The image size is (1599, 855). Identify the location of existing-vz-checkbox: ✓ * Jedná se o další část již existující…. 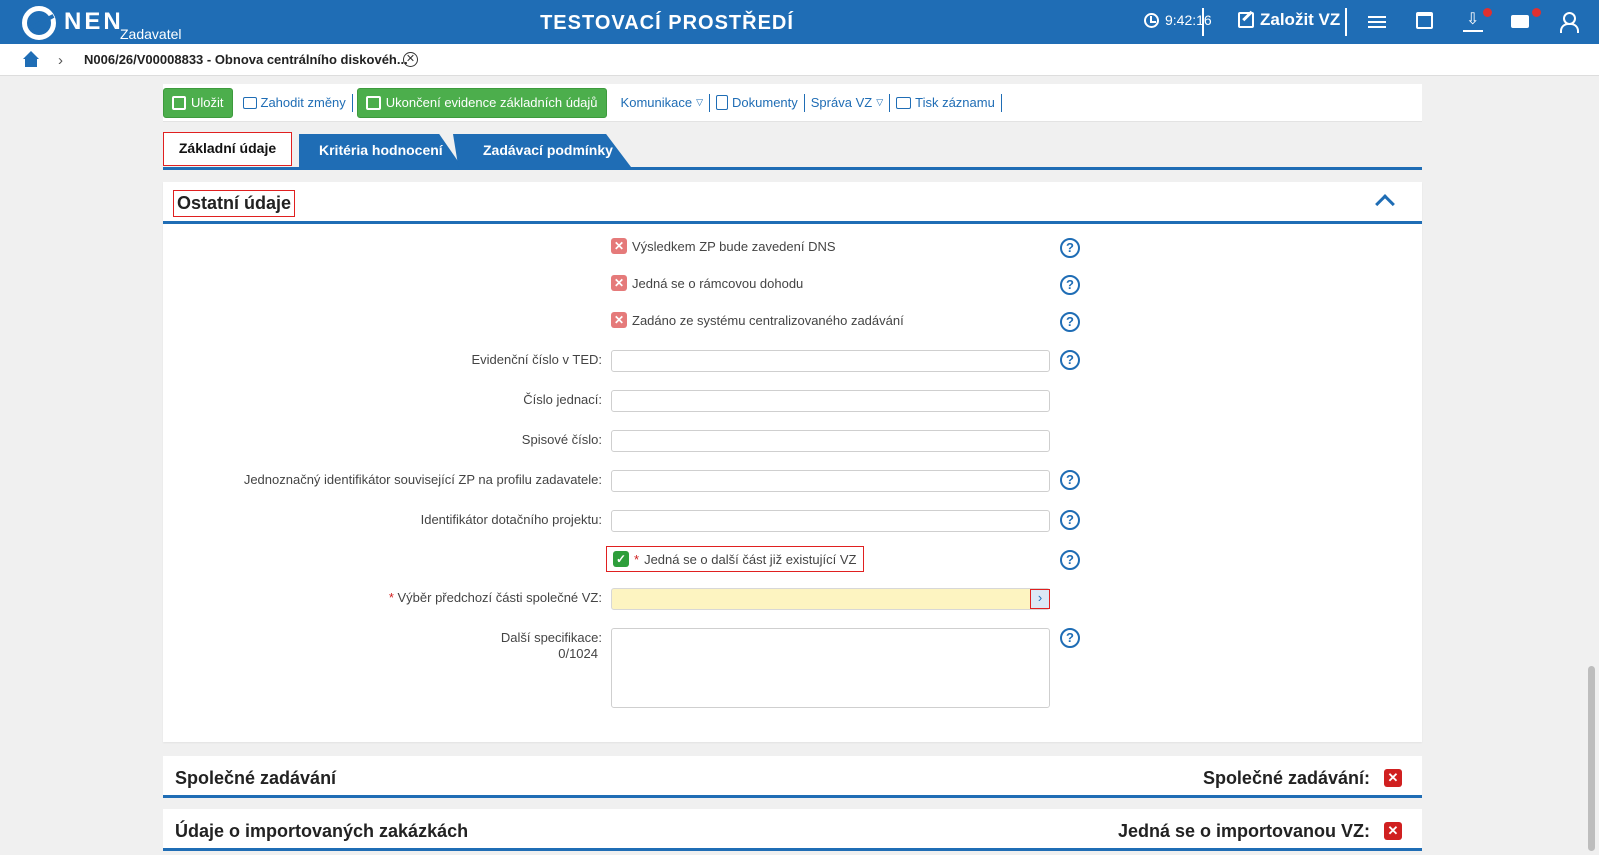
(735, 559).